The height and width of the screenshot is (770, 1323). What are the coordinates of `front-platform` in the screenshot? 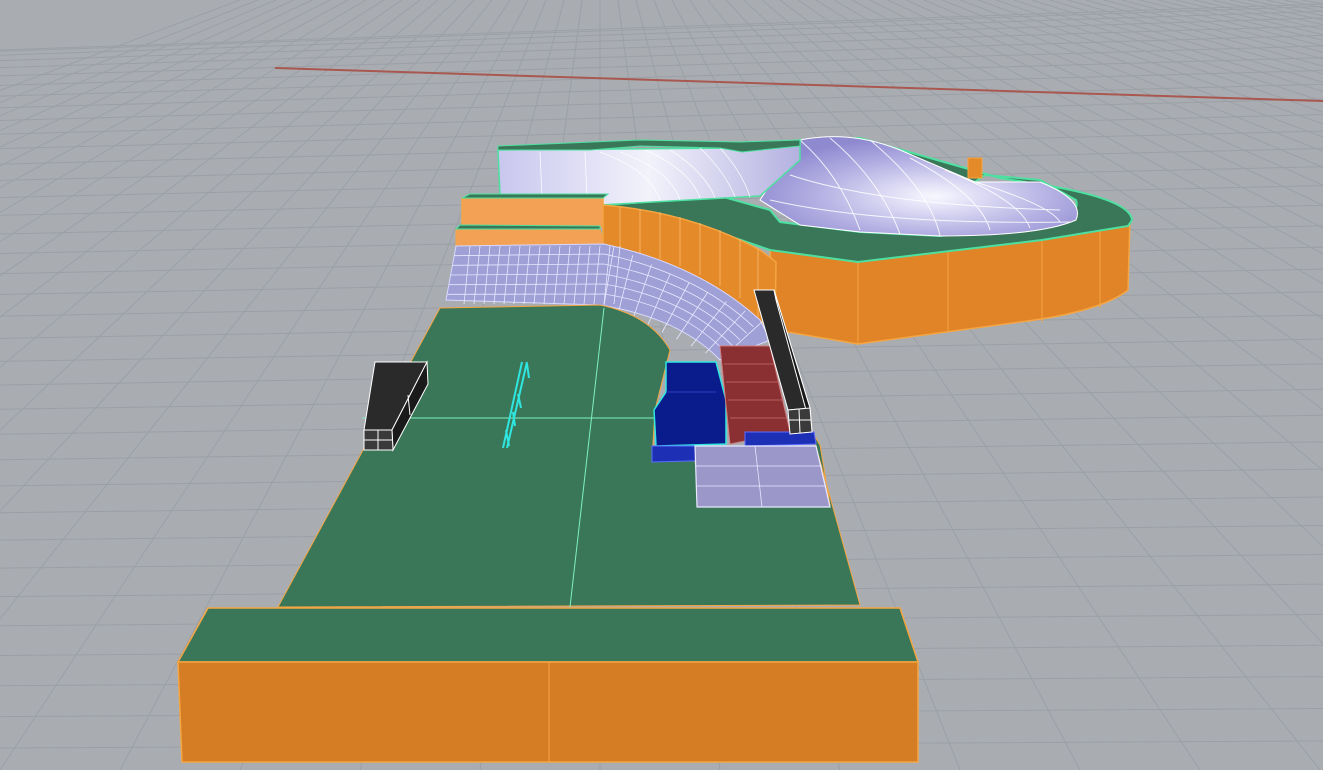 It's located at (548, 685).